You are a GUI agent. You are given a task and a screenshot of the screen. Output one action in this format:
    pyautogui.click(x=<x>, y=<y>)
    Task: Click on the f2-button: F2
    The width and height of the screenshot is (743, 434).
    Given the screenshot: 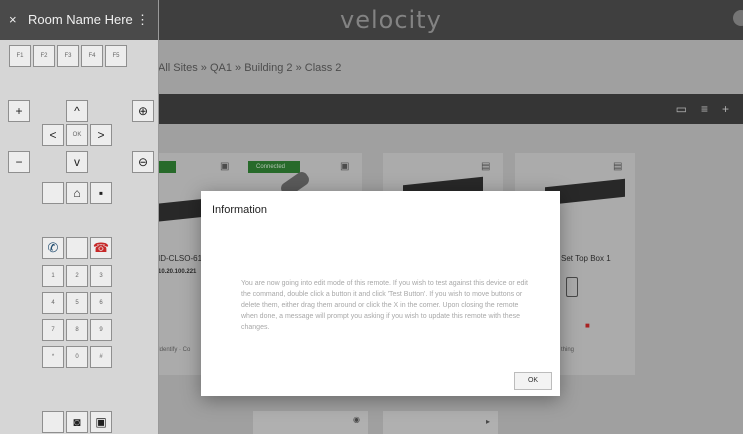 What is the action you would take?
    pyautogui.click(x=44, y=56)
    